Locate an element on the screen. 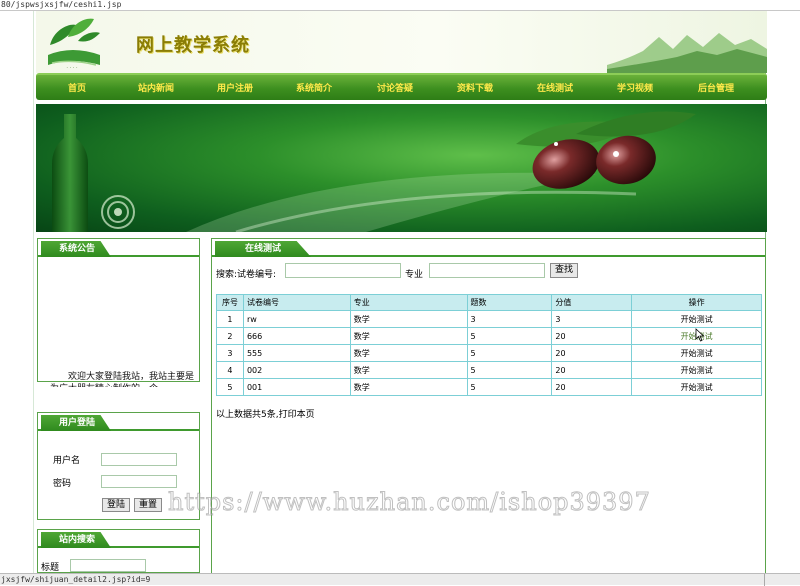 The height and width of the screenshot is (586, 800). status-bar: jxsjfw/shijuan_detail2.jsp?id=9 is located at coordinates (400, 579).